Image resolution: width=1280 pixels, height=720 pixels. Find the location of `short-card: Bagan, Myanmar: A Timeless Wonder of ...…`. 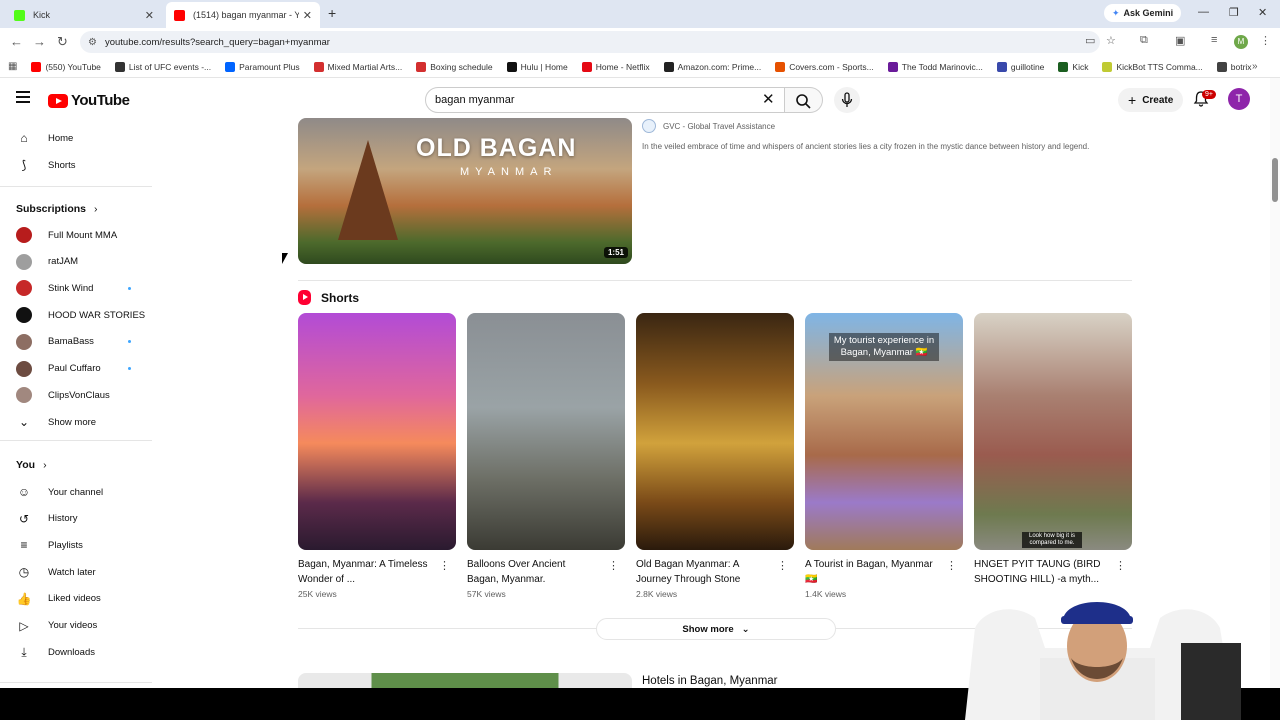

short-card: Bagan, Myanmar: A Timeless Wonder of ...… is located at coordinates (377, 456).